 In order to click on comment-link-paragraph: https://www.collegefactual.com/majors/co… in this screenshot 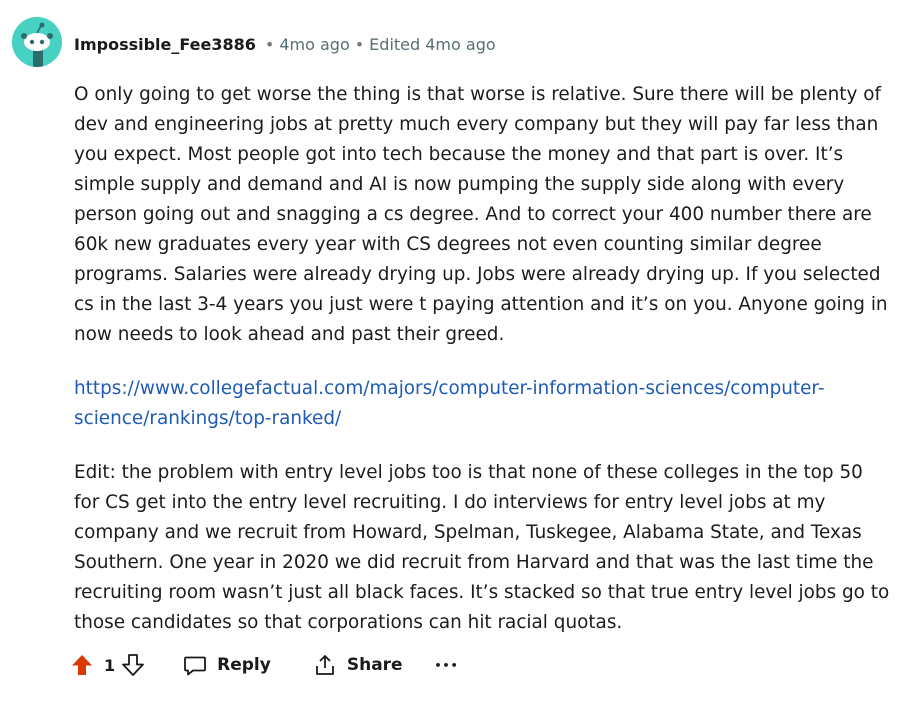, I will do `click(483, 404)`.